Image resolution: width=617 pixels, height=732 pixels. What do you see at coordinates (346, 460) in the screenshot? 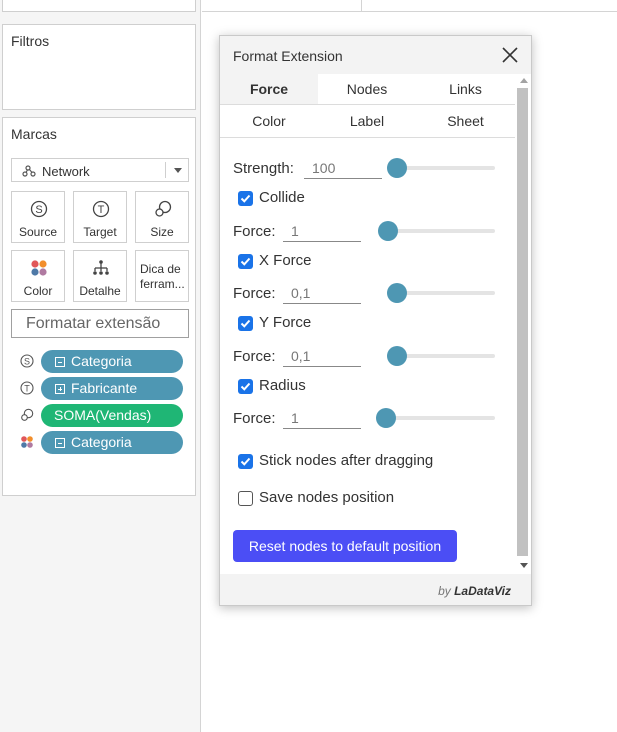
I see `stick-nodes-label: Stick nodes after dragging` at bounding box center [346, 460].